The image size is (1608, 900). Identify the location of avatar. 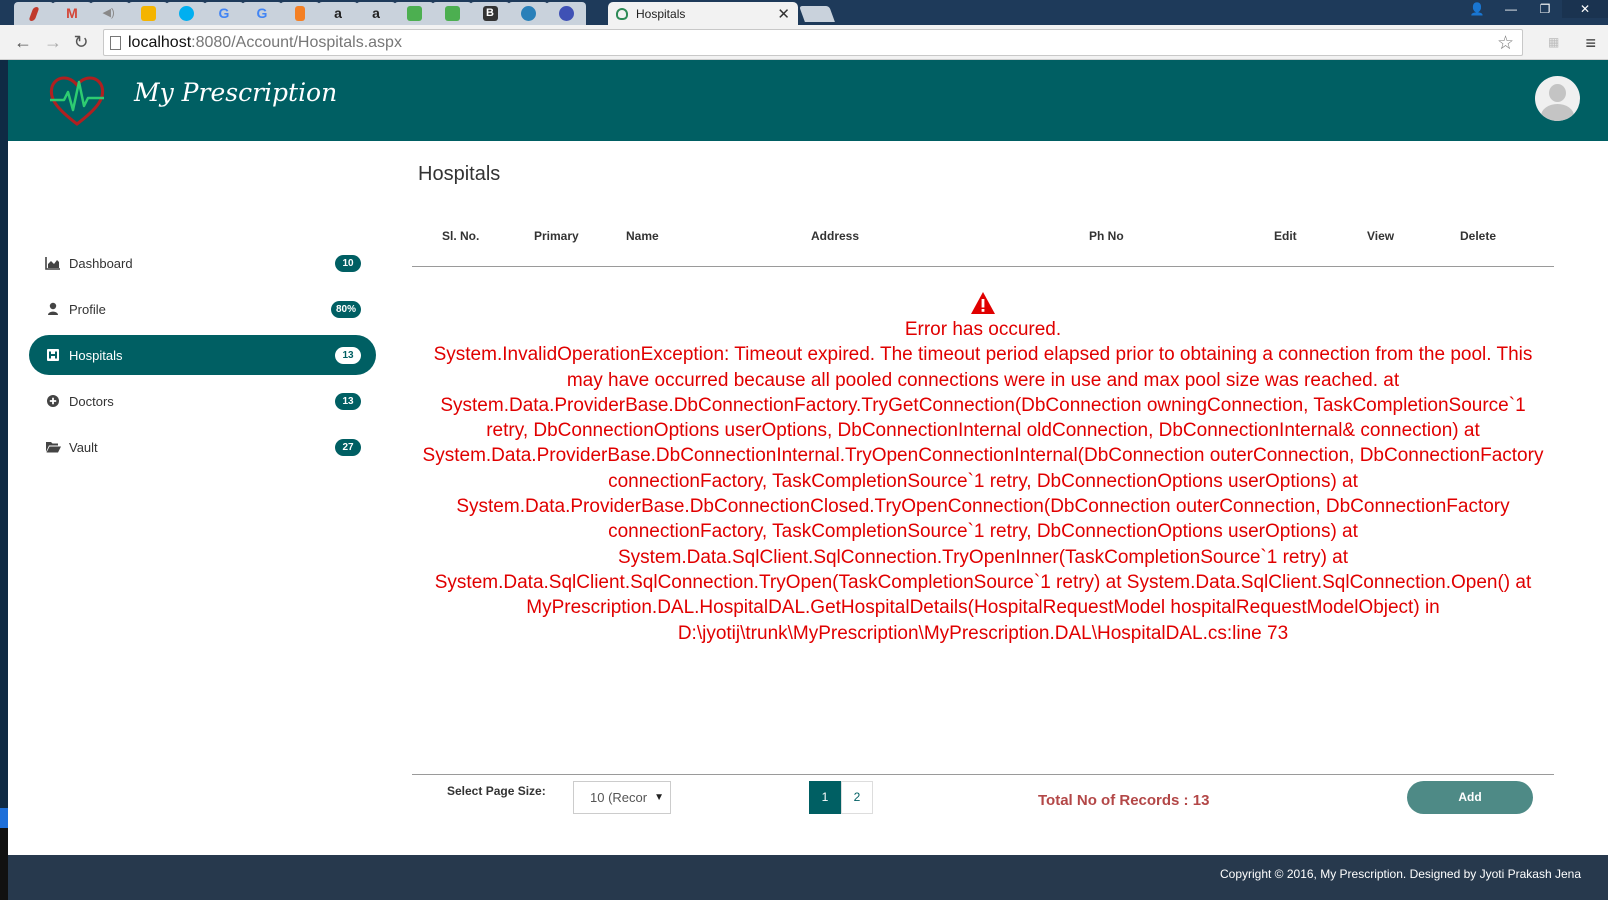
(1557, 98).